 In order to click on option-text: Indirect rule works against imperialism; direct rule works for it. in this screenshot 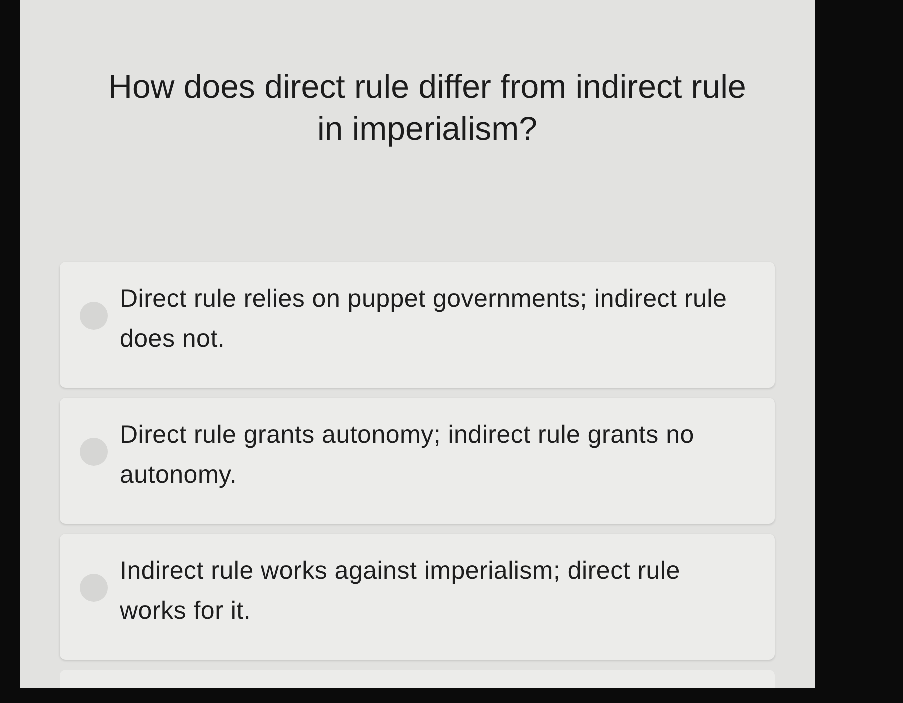, I will do `click(401, 591)`.